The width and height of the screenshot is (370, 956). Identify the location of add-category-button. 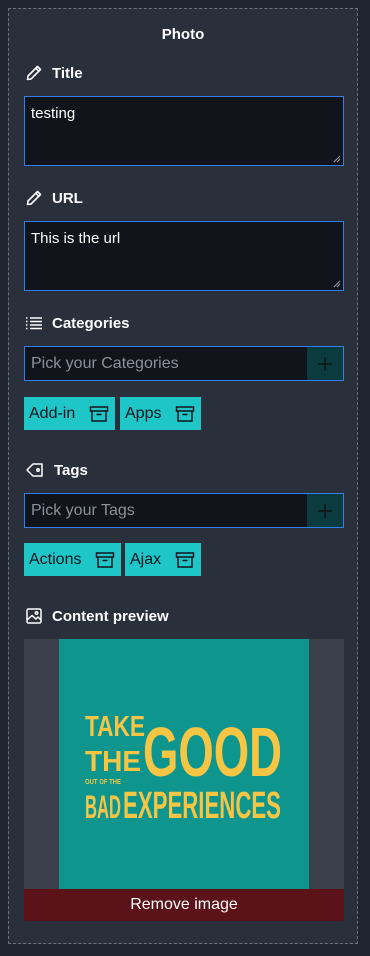
(325, 363).